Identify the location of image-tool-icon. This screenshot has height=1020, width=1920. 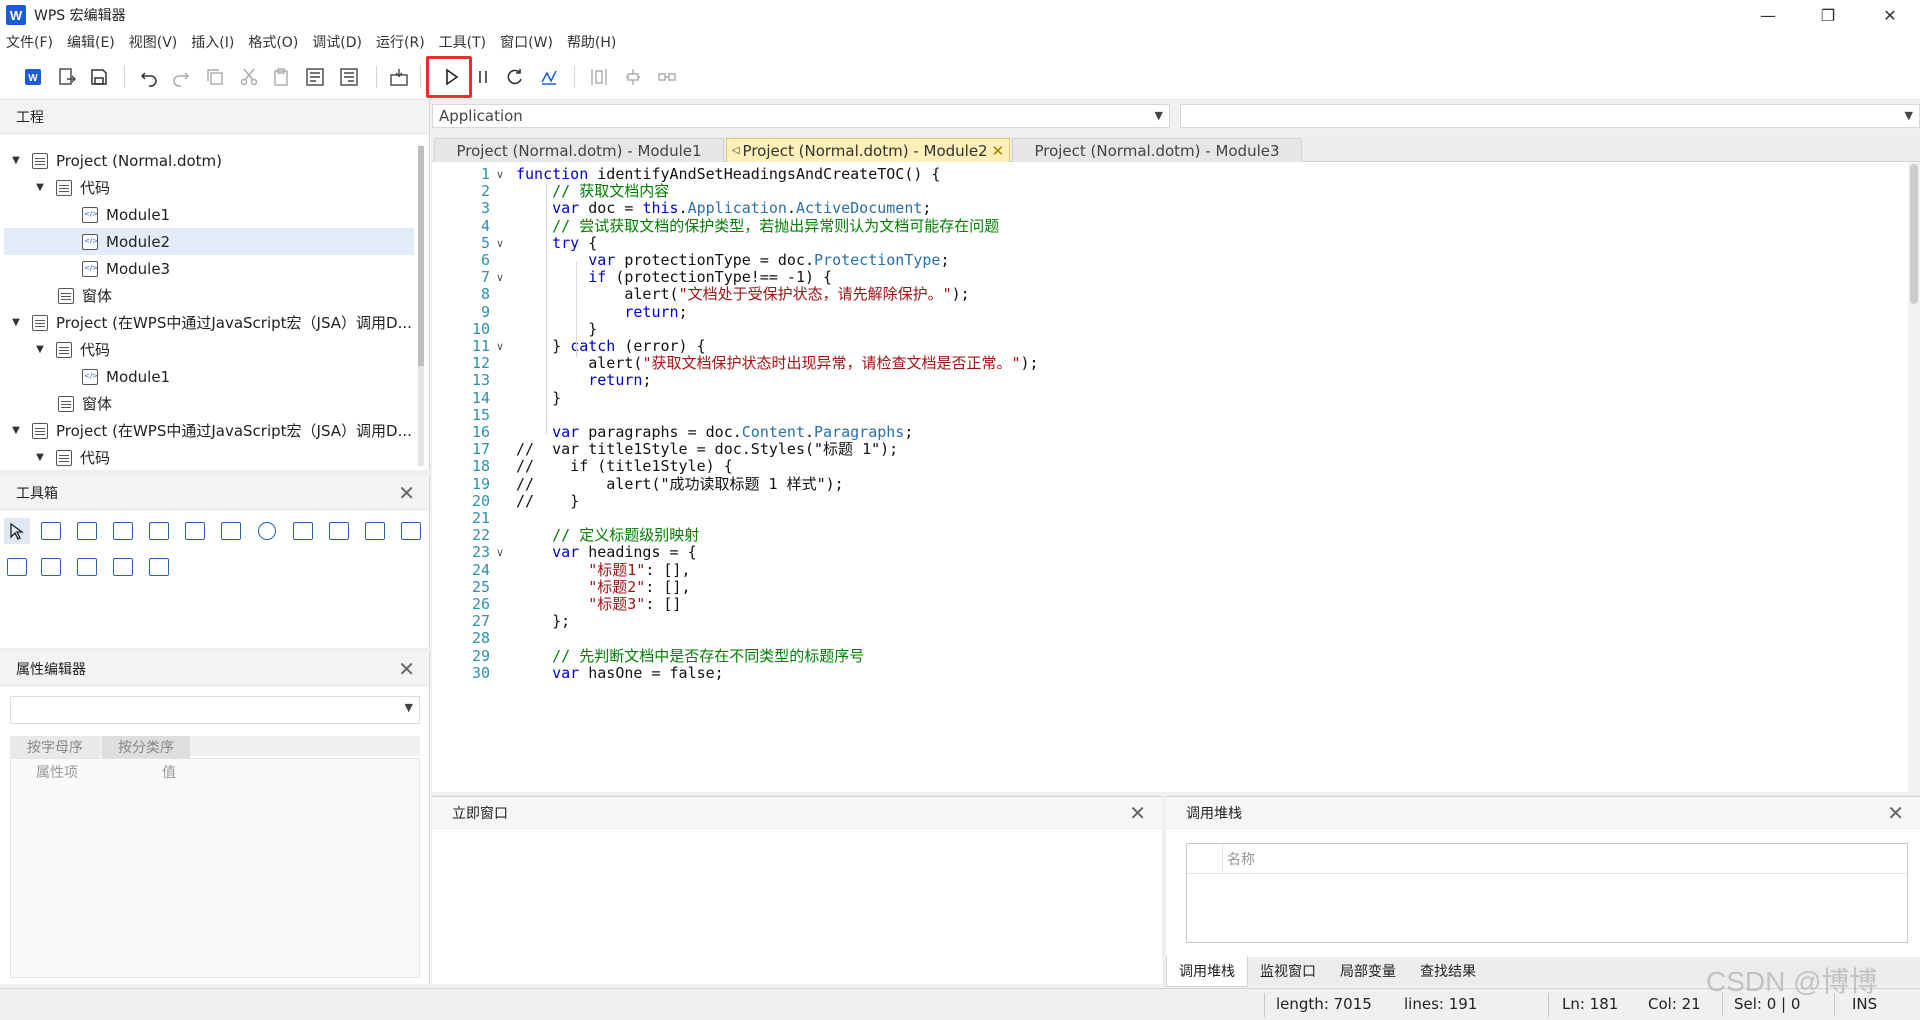
(411, 531).